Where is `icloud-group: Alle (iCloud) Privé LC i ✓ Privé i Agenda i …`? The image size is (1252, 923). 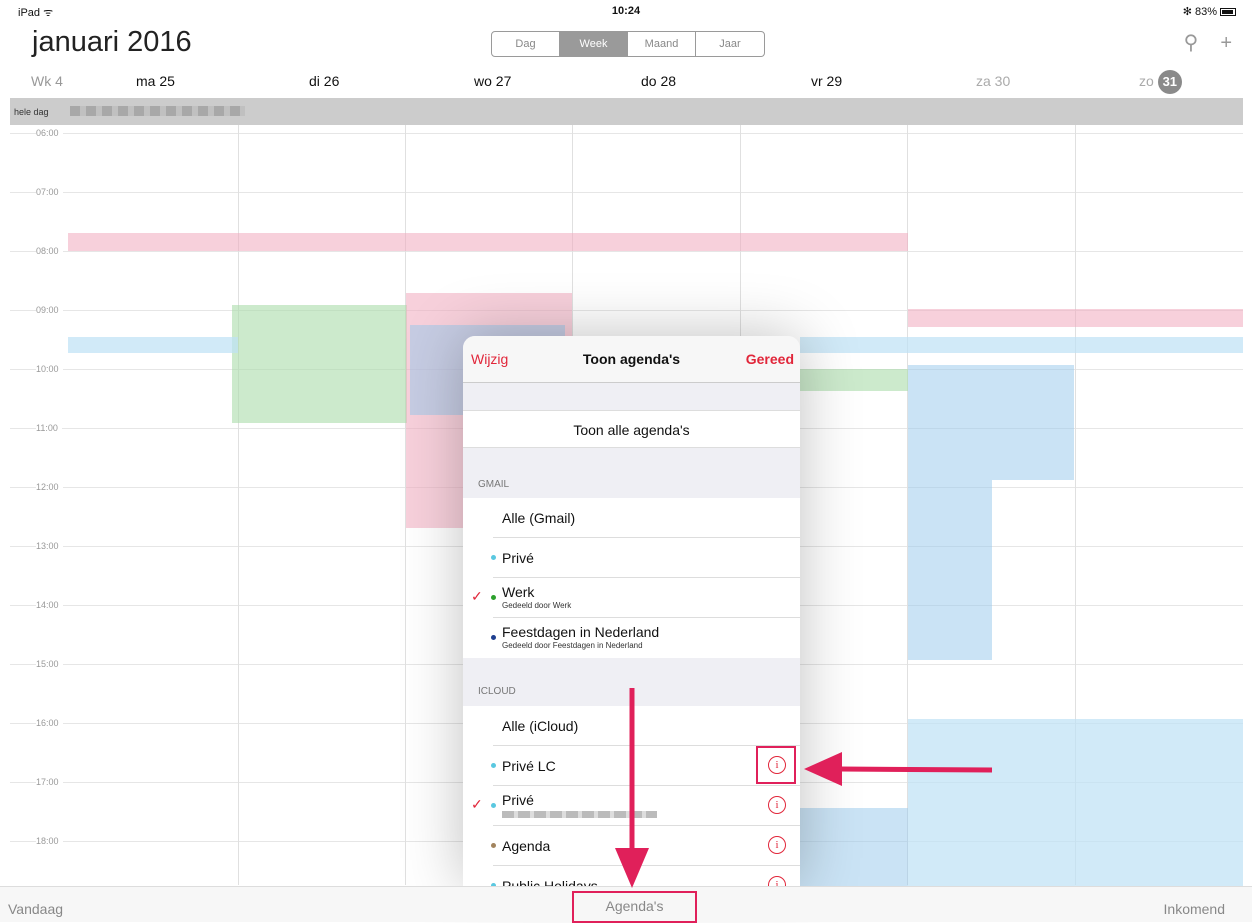
icloud-group: Alle (iCloud) Privé LC i ✓ Privé i Agenda i … is located at coordinates (631, 796).